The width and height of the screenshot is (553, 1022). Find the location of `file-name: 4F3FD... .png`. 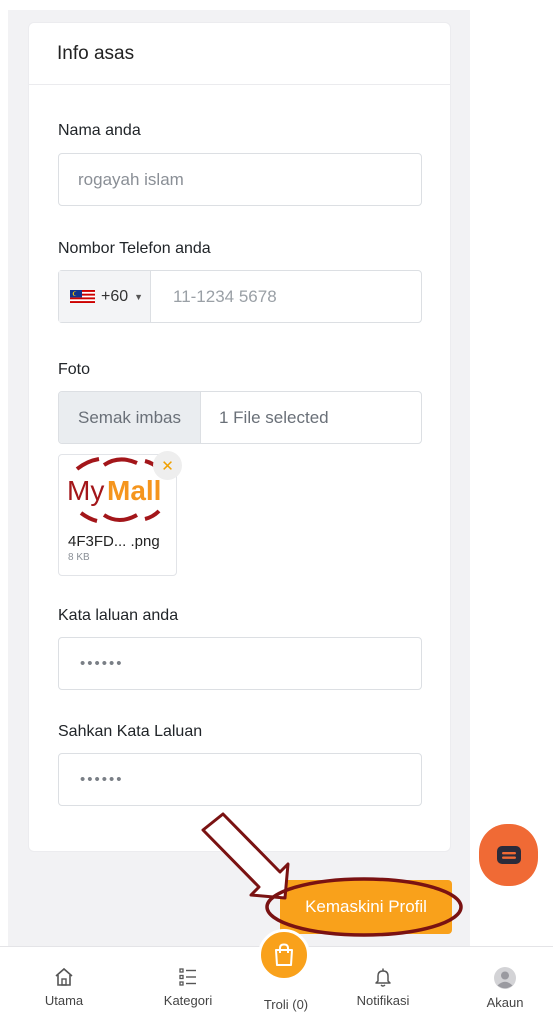

file-name: 4F3FD... .png is located at coordinates (114, 541).